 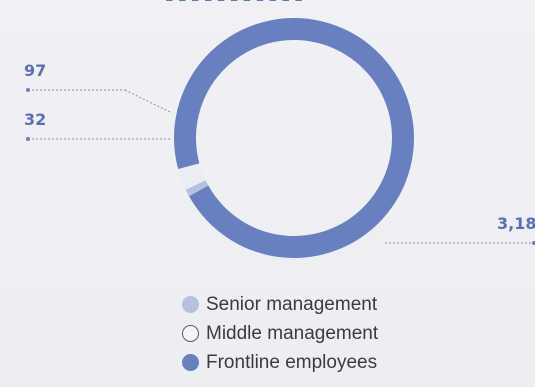 What do you see at coordinates (28, 90) in the screenshot?
I see `callout-dot-middle` at bounding box center [28, 90].